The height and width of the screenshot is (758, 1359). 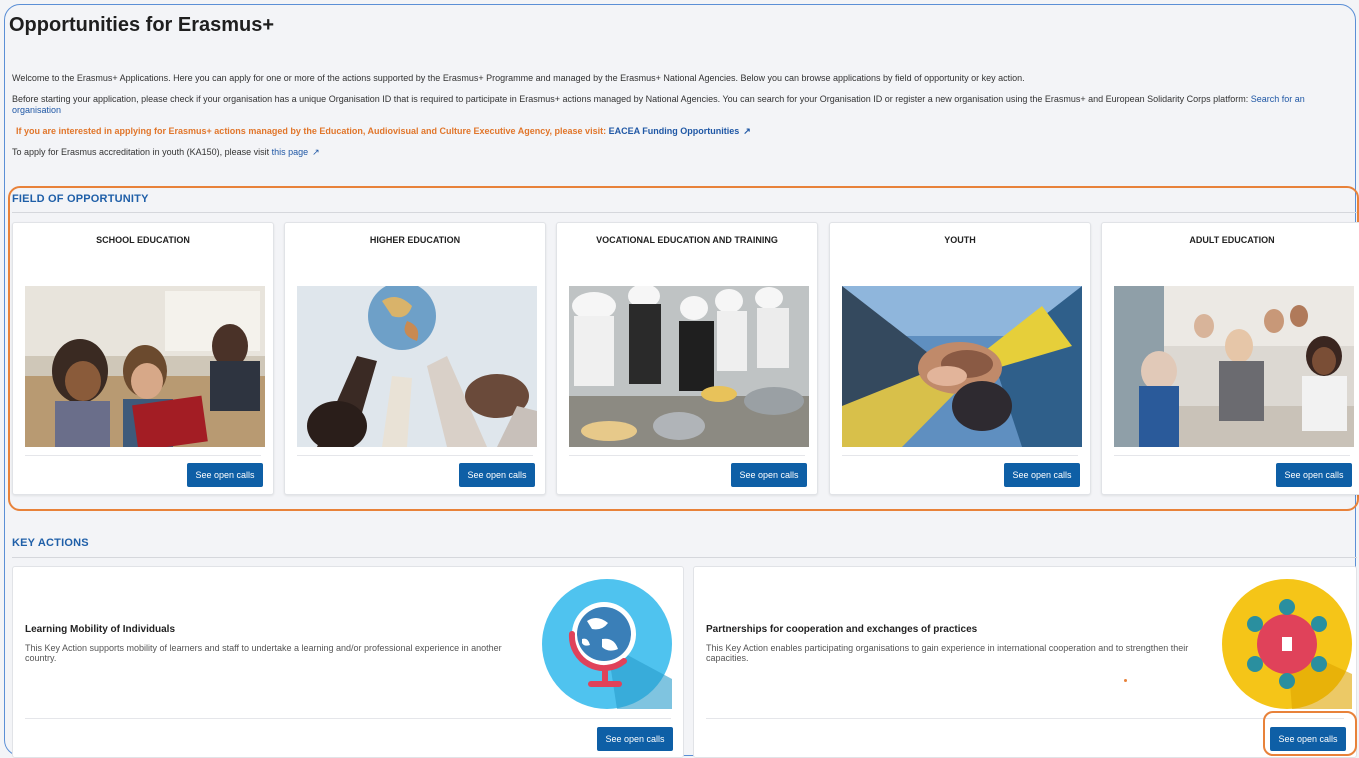 What do you see at coordinates (142, 25) in the screenshot?
I see `page-title: Opportunities for Erasmus+` at bounding box center [142, 25].